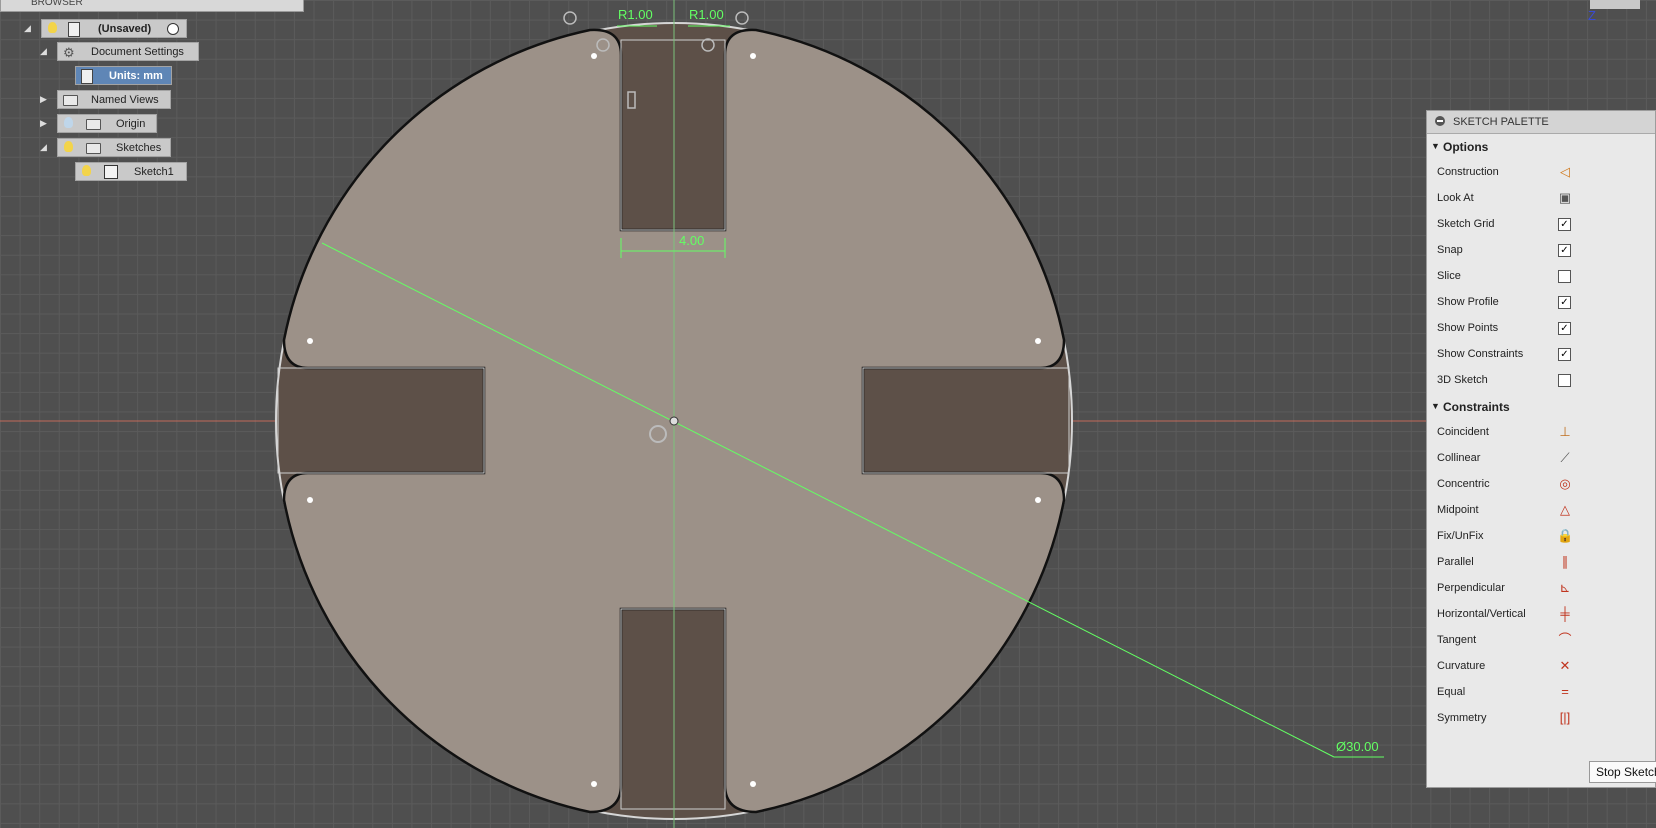 This screenshot has width=1656, height=828. What do you see at coordinates (87, 76) in the screenshot?
I see `document-icon` at bounding box center [87, 76].